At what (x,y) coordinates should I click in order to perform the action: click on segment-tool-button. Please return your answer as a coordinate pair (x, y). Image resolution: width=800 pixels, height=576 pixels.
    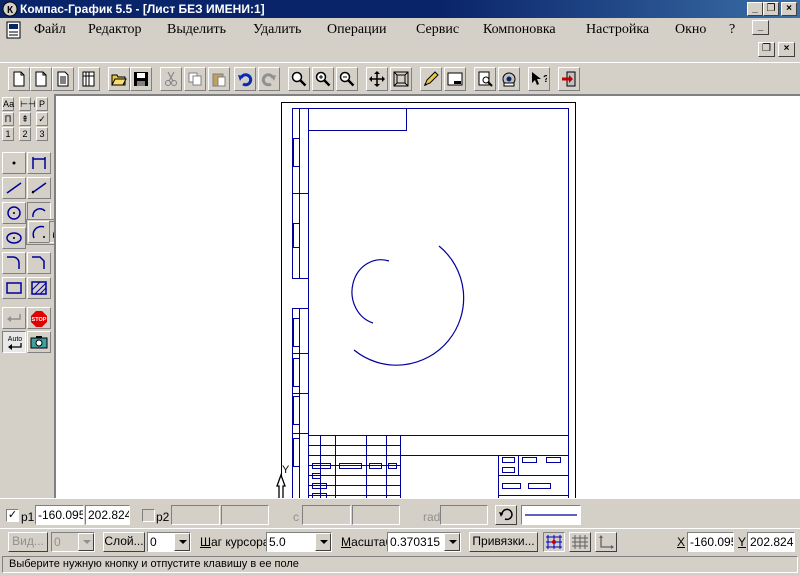
    Looking at the image, I should click on (14, 188).